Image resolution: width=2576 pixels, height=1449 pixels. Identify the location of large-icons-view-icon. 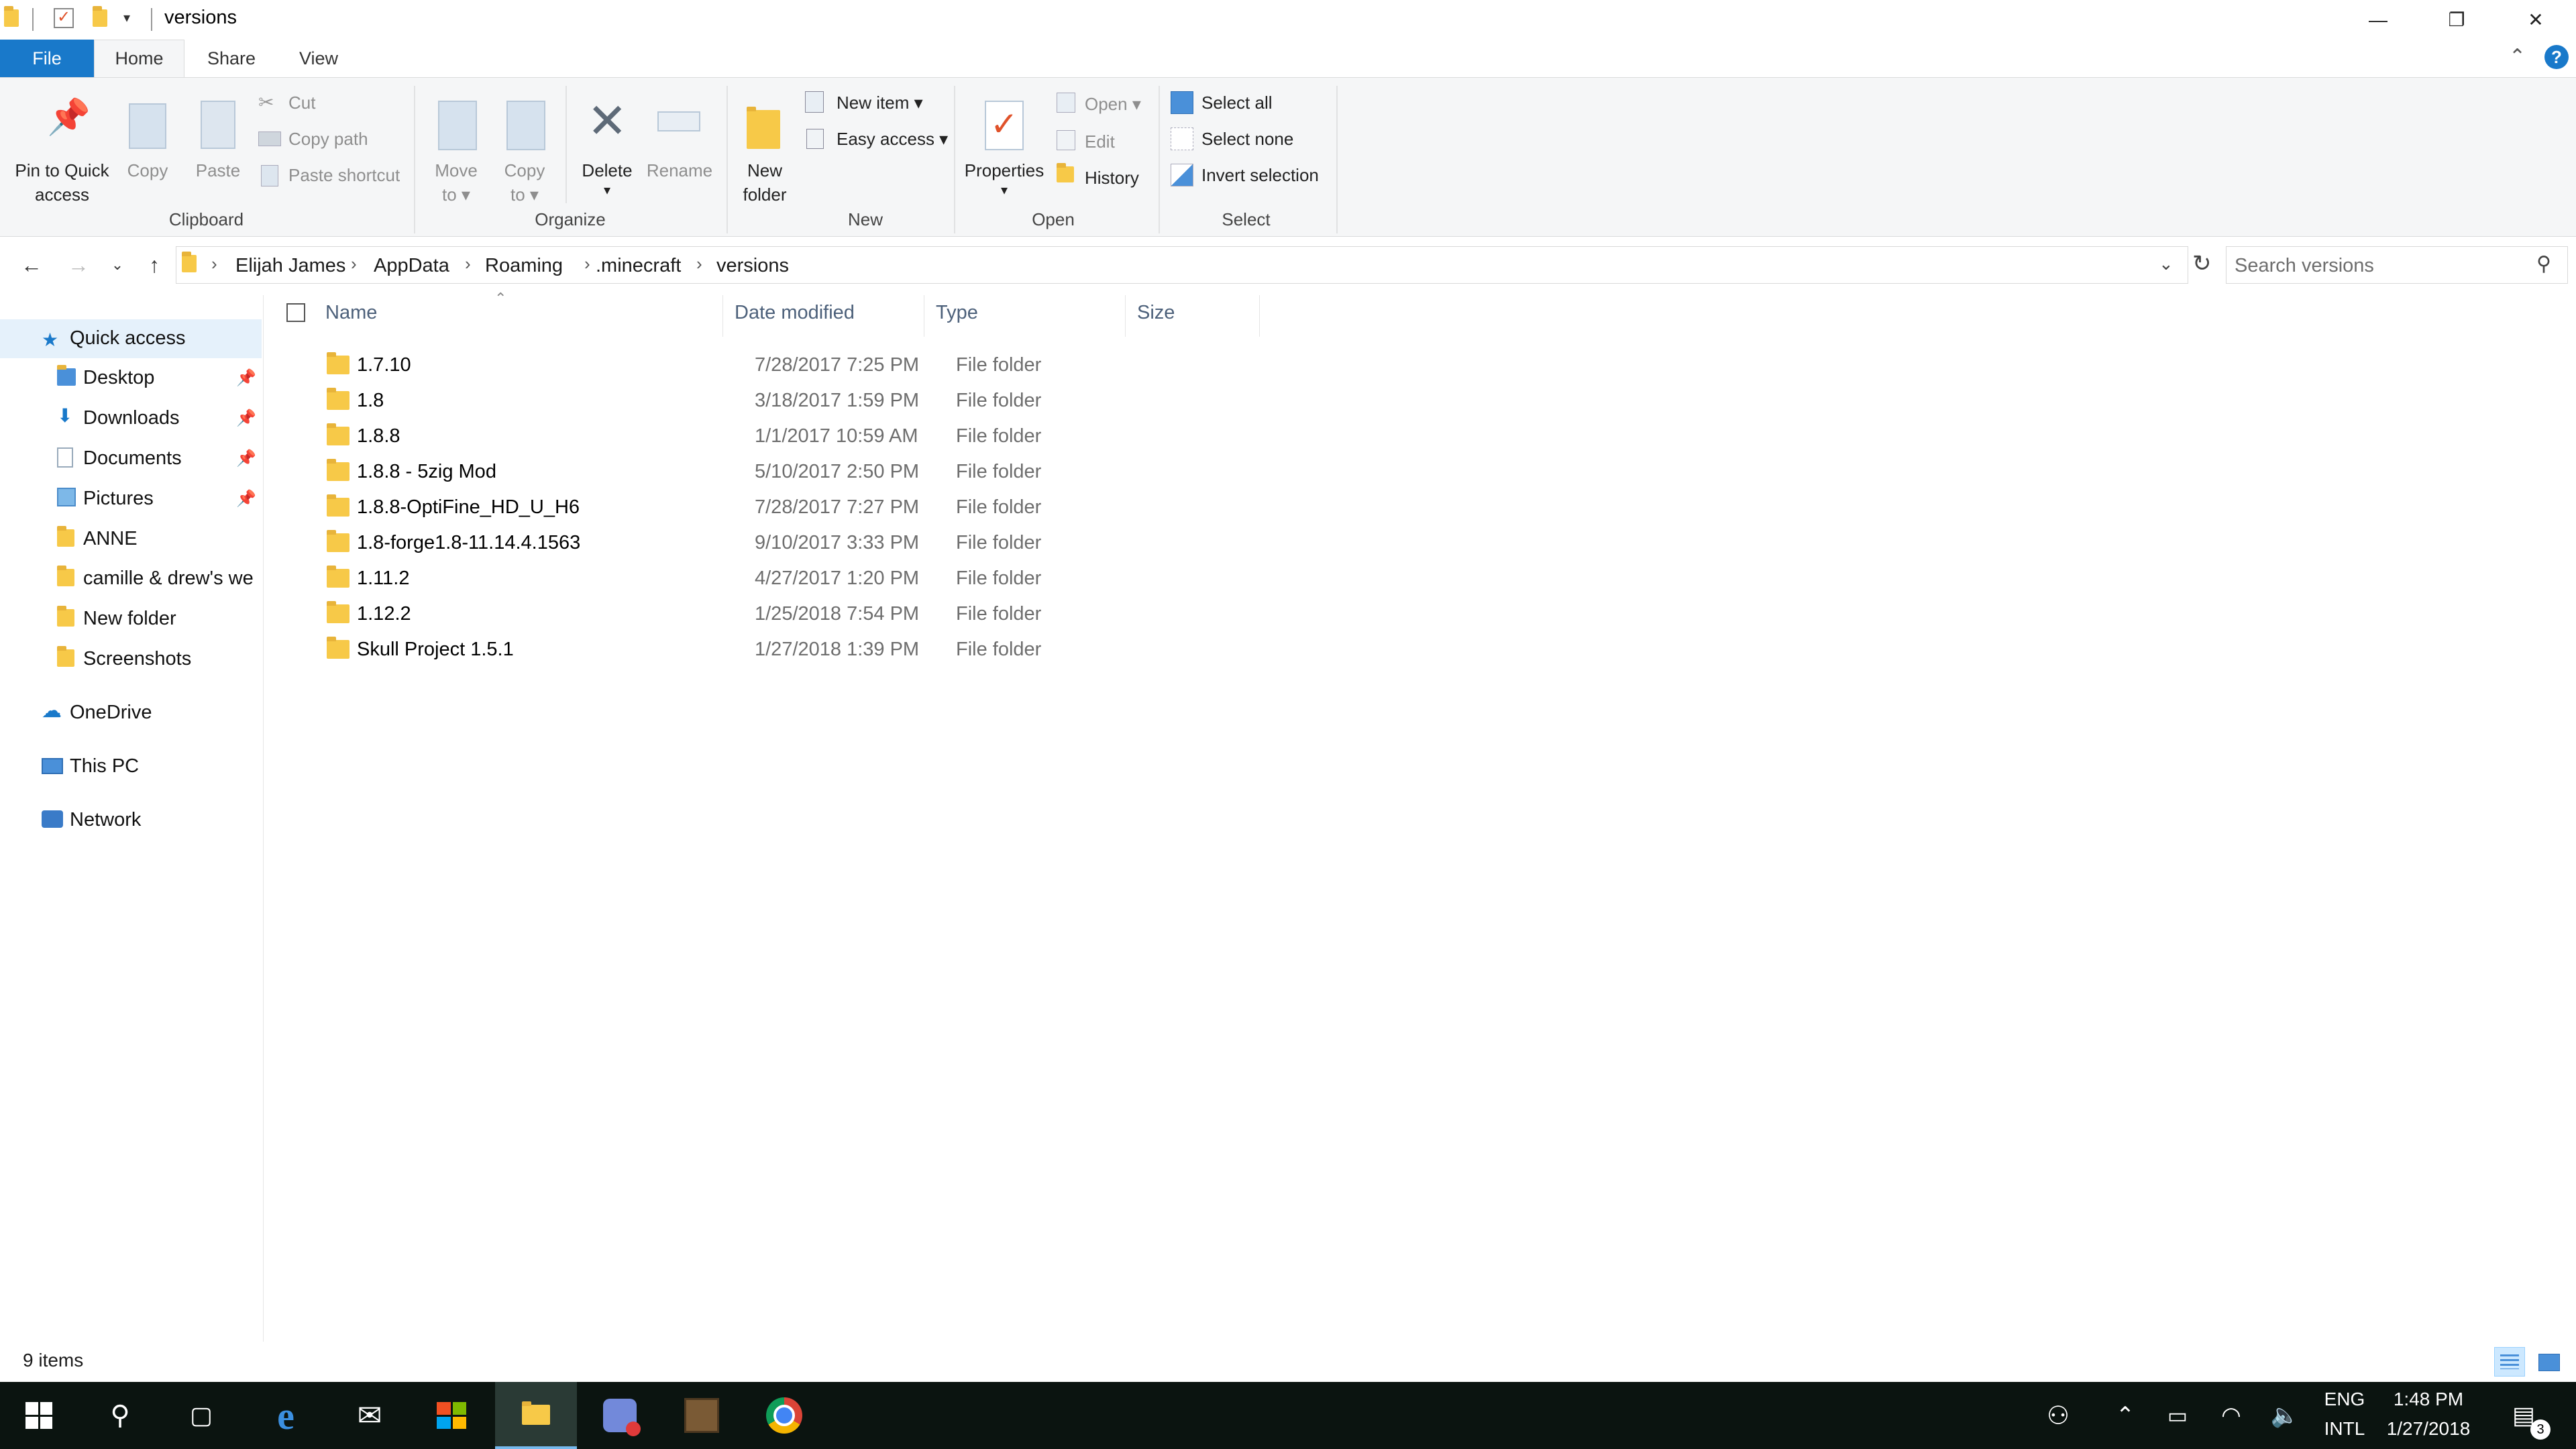
(2549, 1362).